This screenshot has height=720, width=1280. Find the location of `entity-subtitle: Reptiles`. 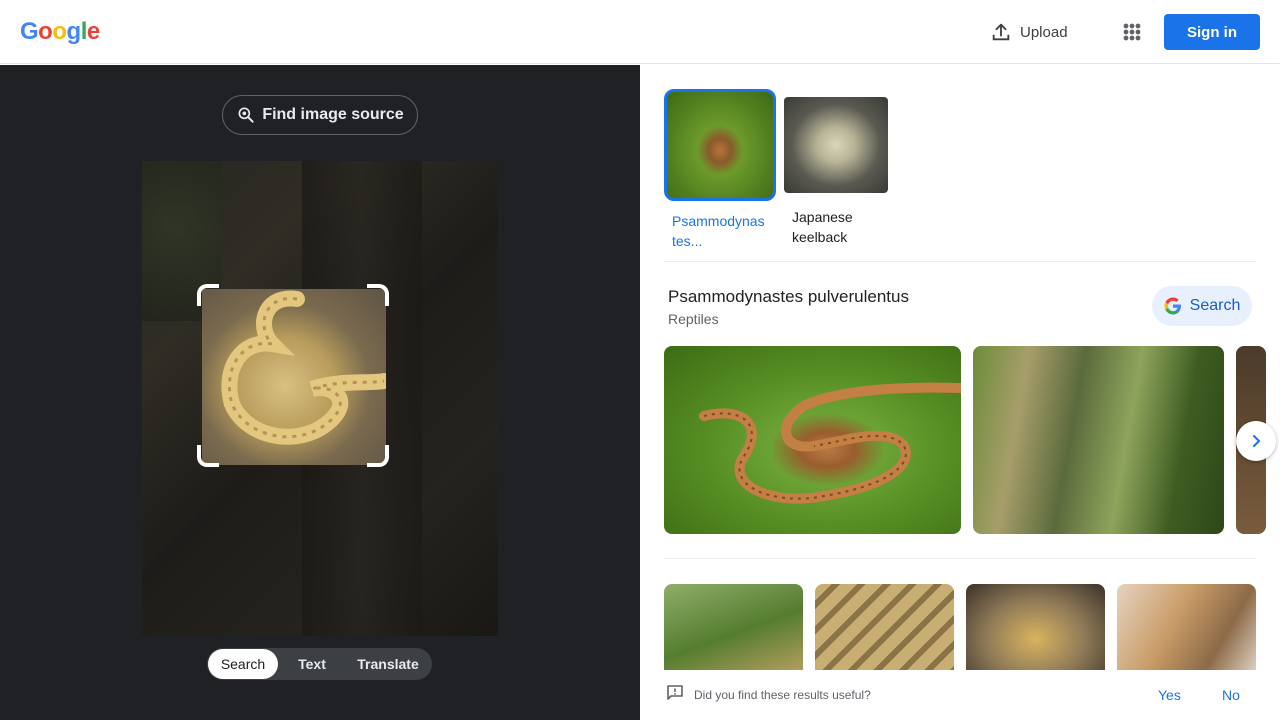

entity-subtitle: Reptiles is located at coordinates (693, 319).